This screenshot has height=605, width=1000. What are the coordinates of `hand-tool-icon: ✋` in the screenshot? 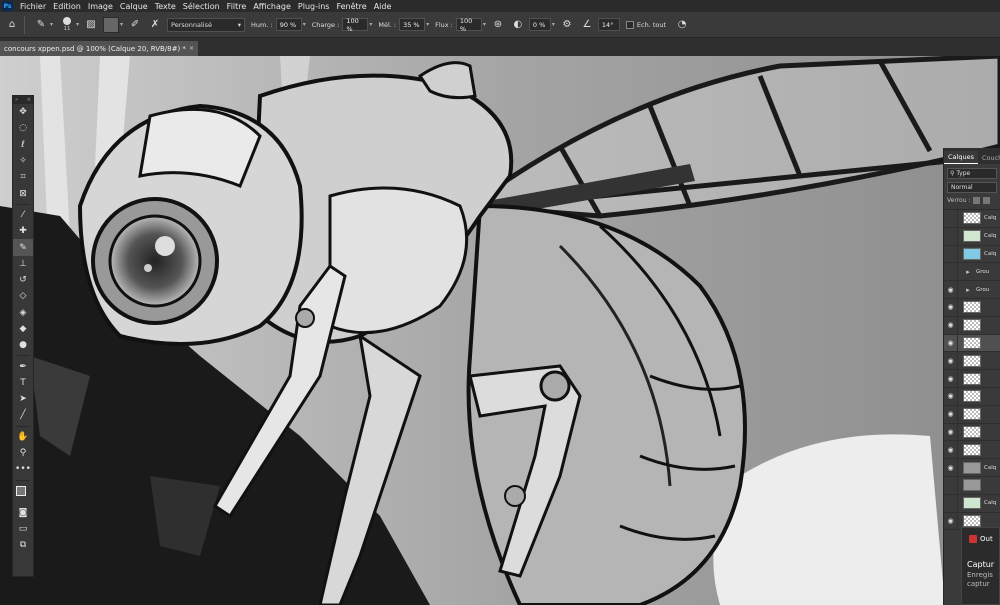 It's located at (23, 437).